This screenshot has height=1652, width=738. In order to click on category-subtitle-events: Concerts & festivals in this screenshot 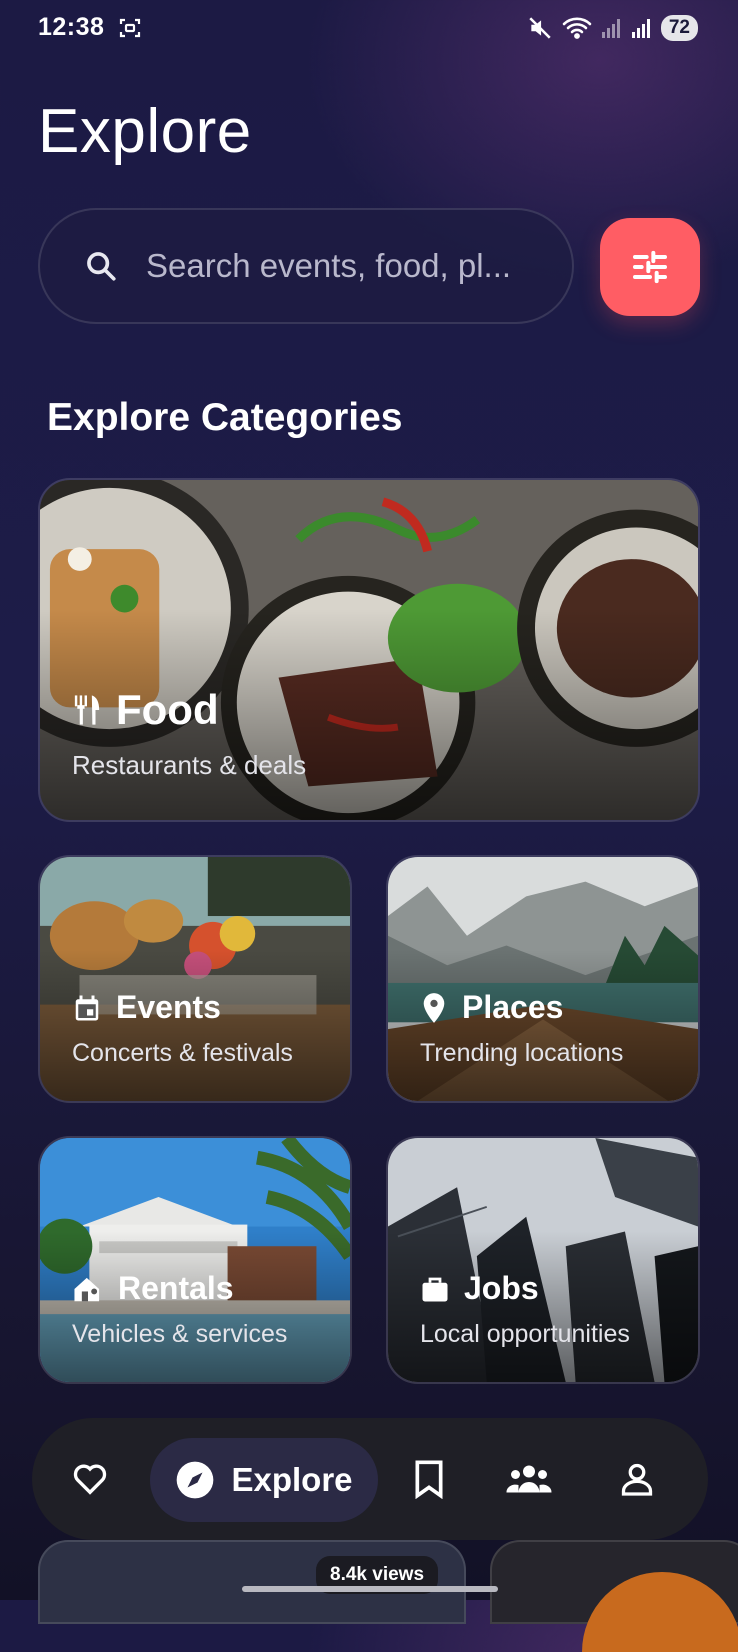, I will do `click(182, 1053)`.